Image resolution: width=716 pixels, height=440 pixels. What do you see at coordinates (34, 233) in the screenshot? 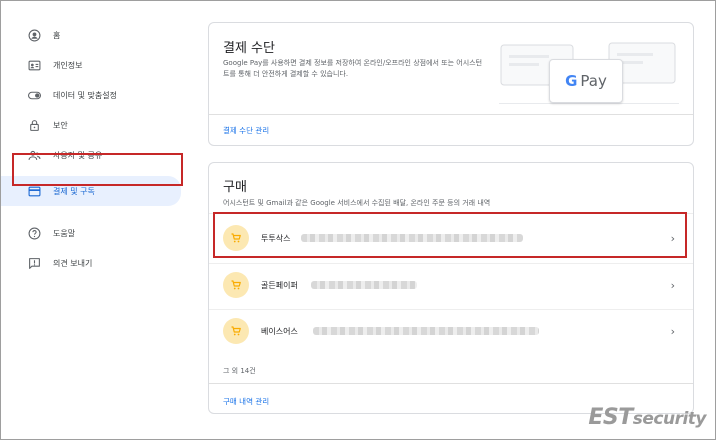
I see `help-icon` at bounding box center [34, 233].